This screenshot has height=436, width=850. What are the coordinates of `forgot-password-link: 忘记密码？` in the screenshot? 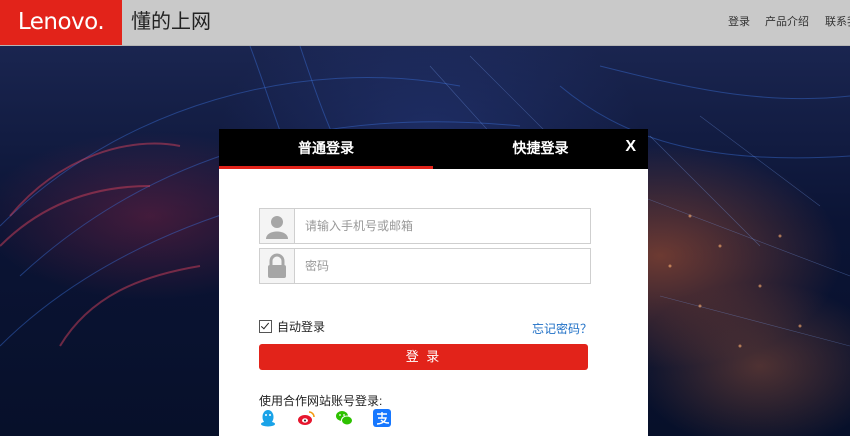 It's located at (562, 328).